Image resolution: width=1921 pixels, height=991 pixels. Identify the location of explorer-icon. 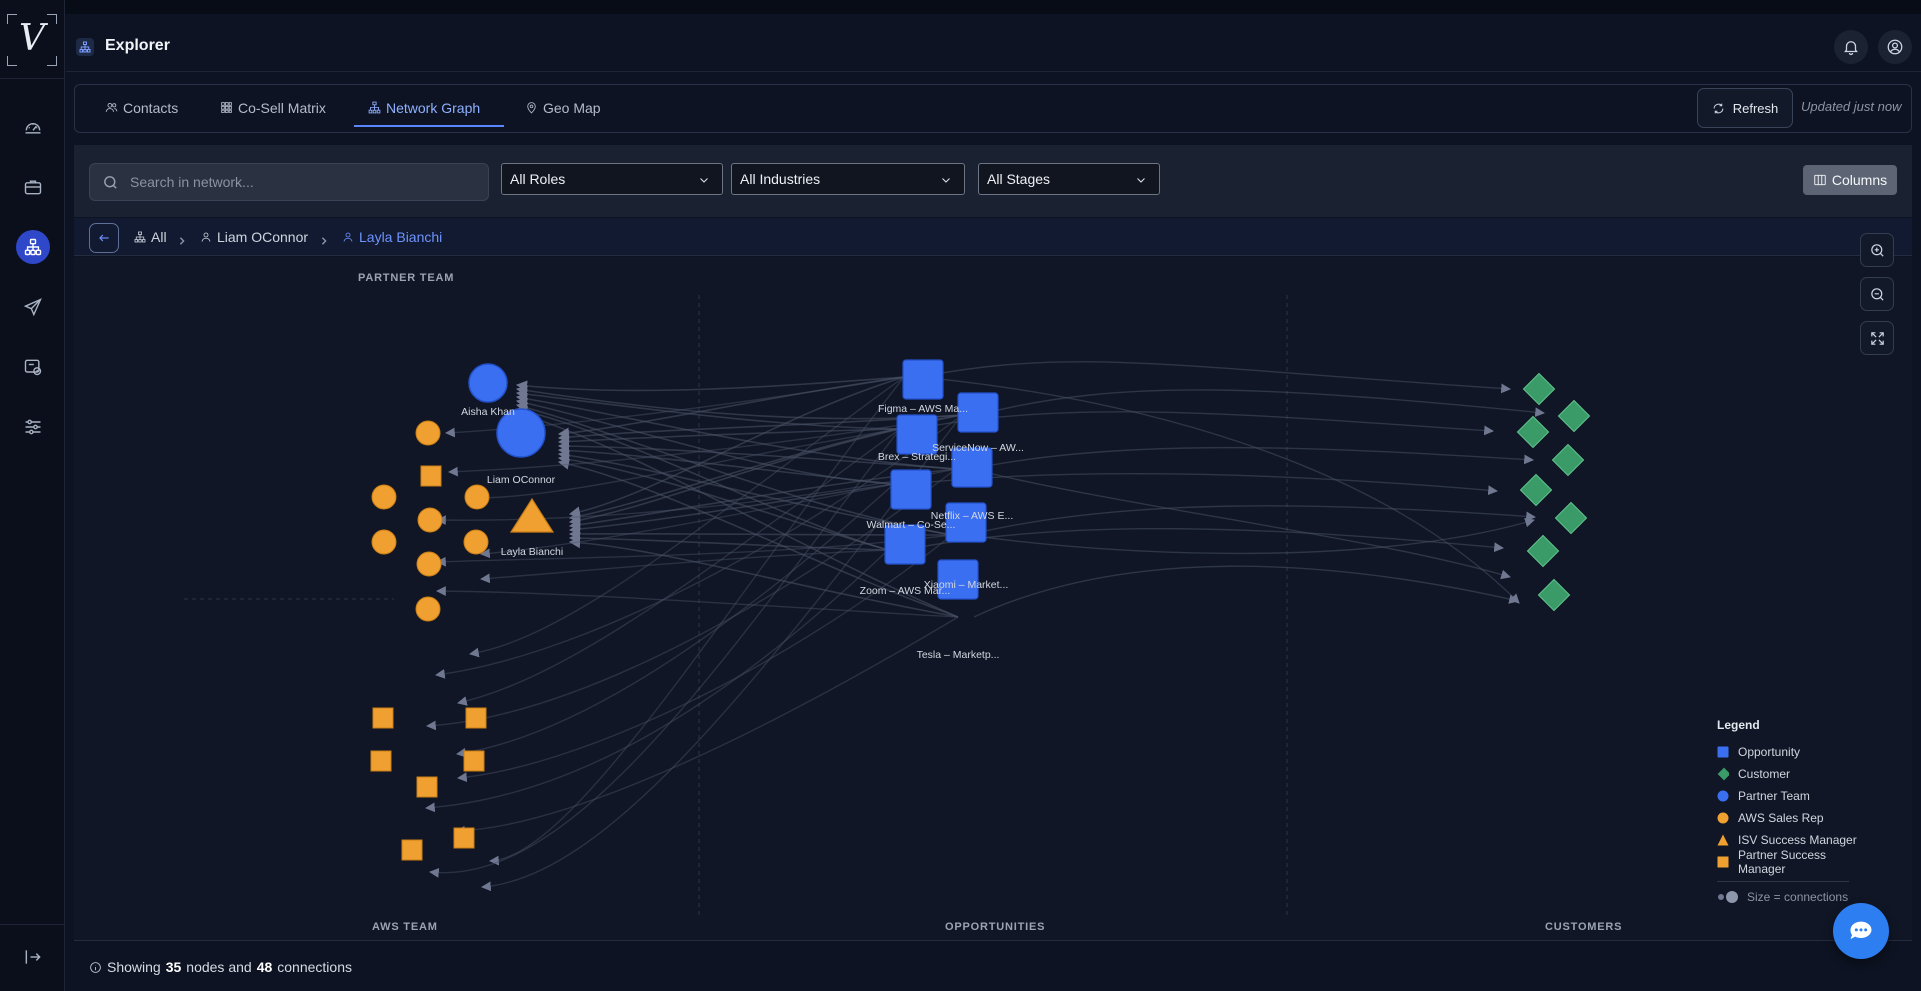
(85, 47).